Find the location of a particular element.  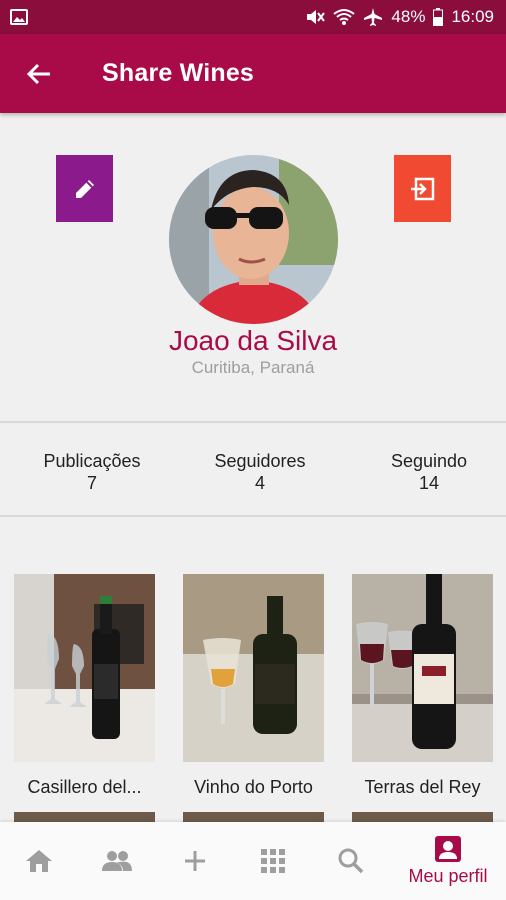

plus-icon is located at coordinates (195, 861).